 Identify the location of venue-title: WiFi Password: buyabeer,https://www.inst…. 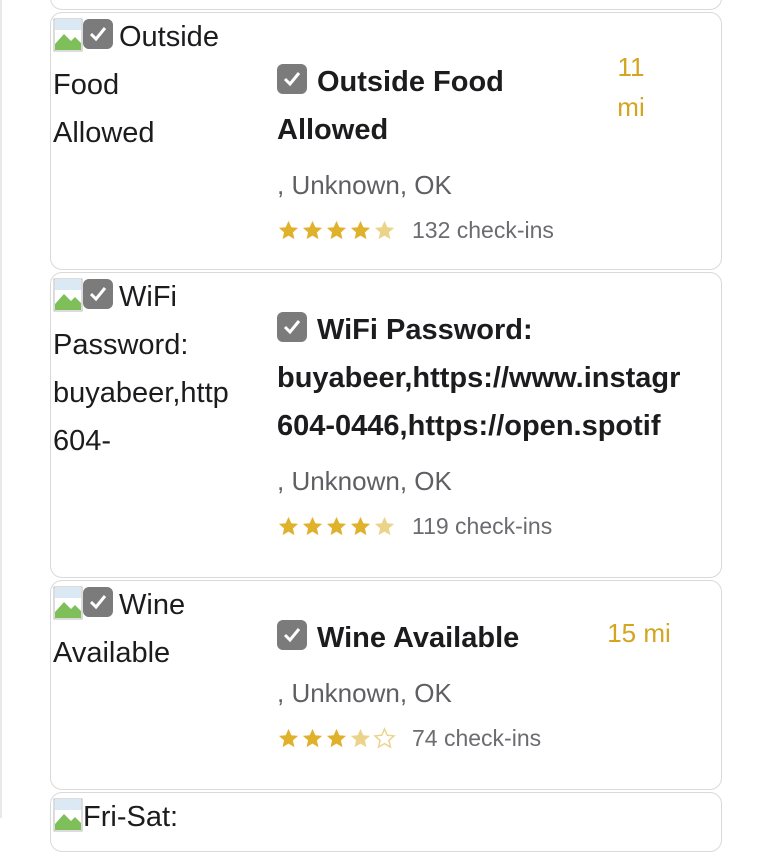
(499, 378).